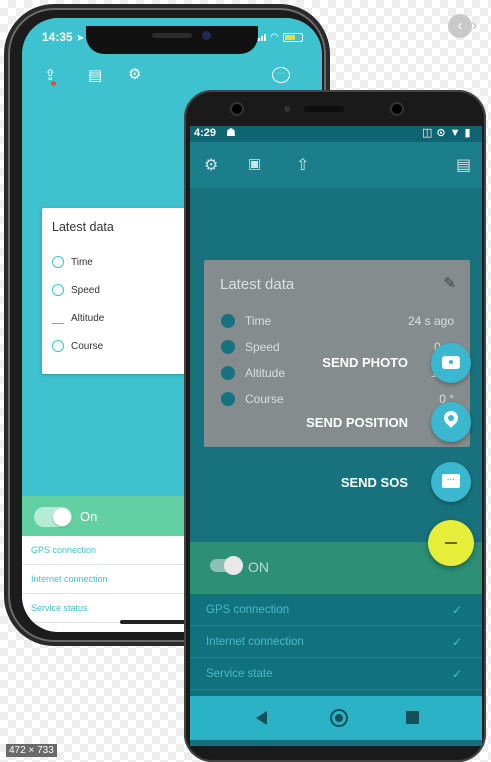  What do you see at coordinates (239, 674) in the screenshot?
I see `list-label: Service state` at bounding box center [239, 674].